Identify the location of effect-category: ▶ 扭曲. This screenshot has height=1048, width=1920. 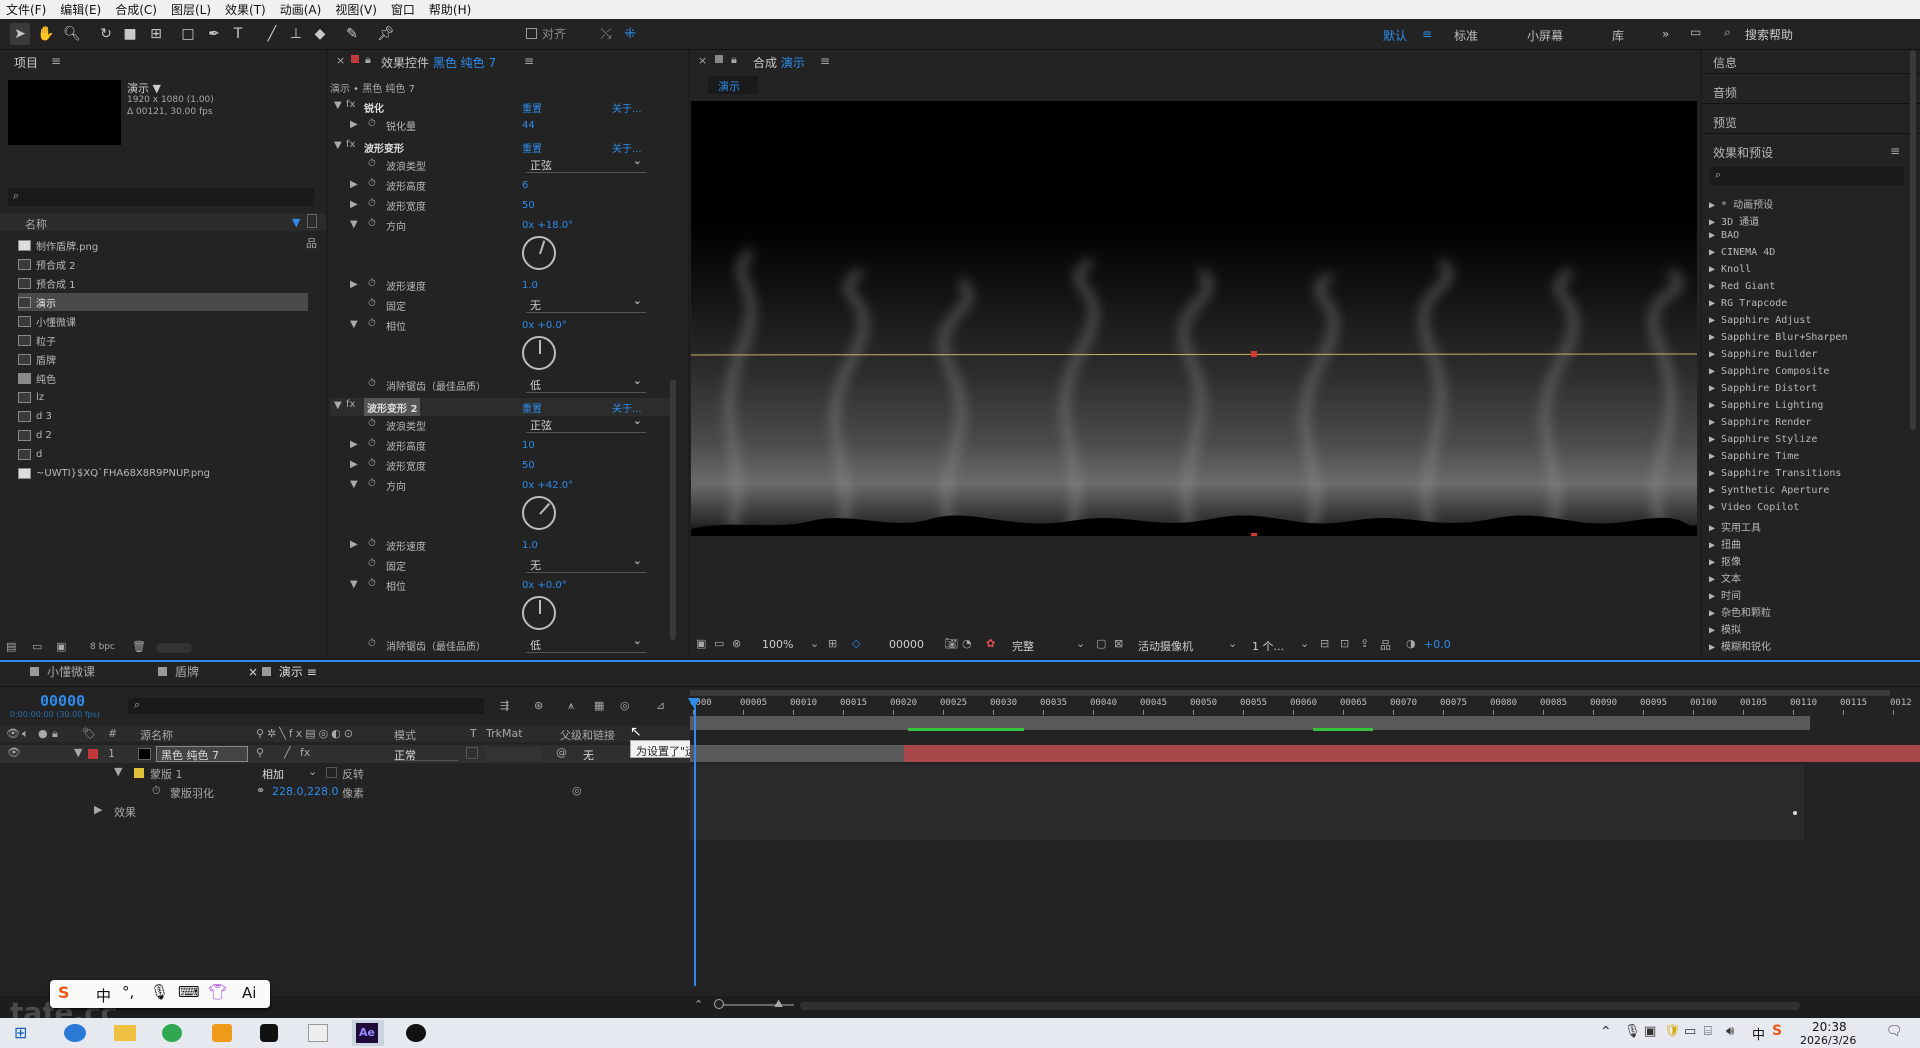
(1725, 543).